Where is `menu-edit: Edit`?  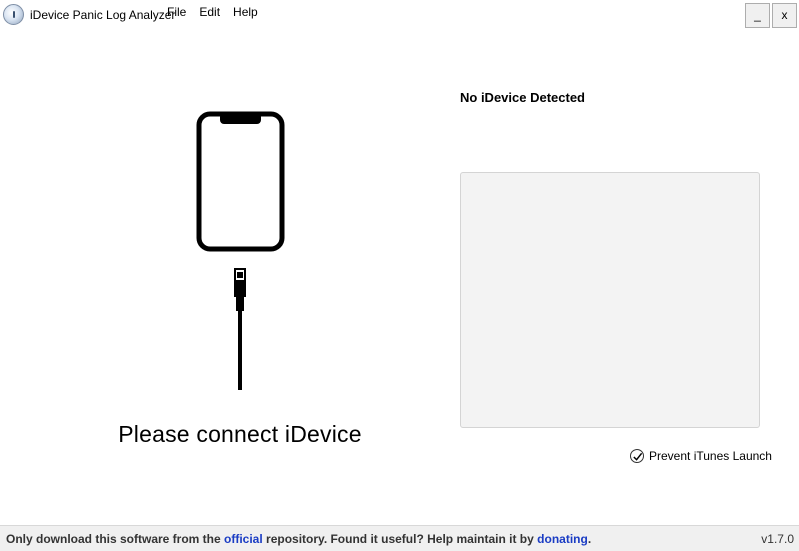
menu-edit: Edit is located at coordinates (209, 12).